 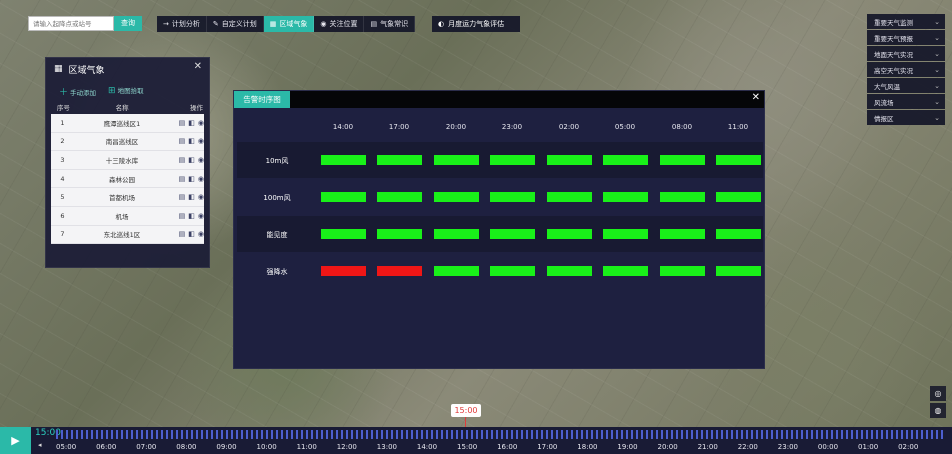 What do you see at coordinates (708, 447) in the screenshot?
I see `timeline-hour: 21:00` at bounding box center [708, 447].